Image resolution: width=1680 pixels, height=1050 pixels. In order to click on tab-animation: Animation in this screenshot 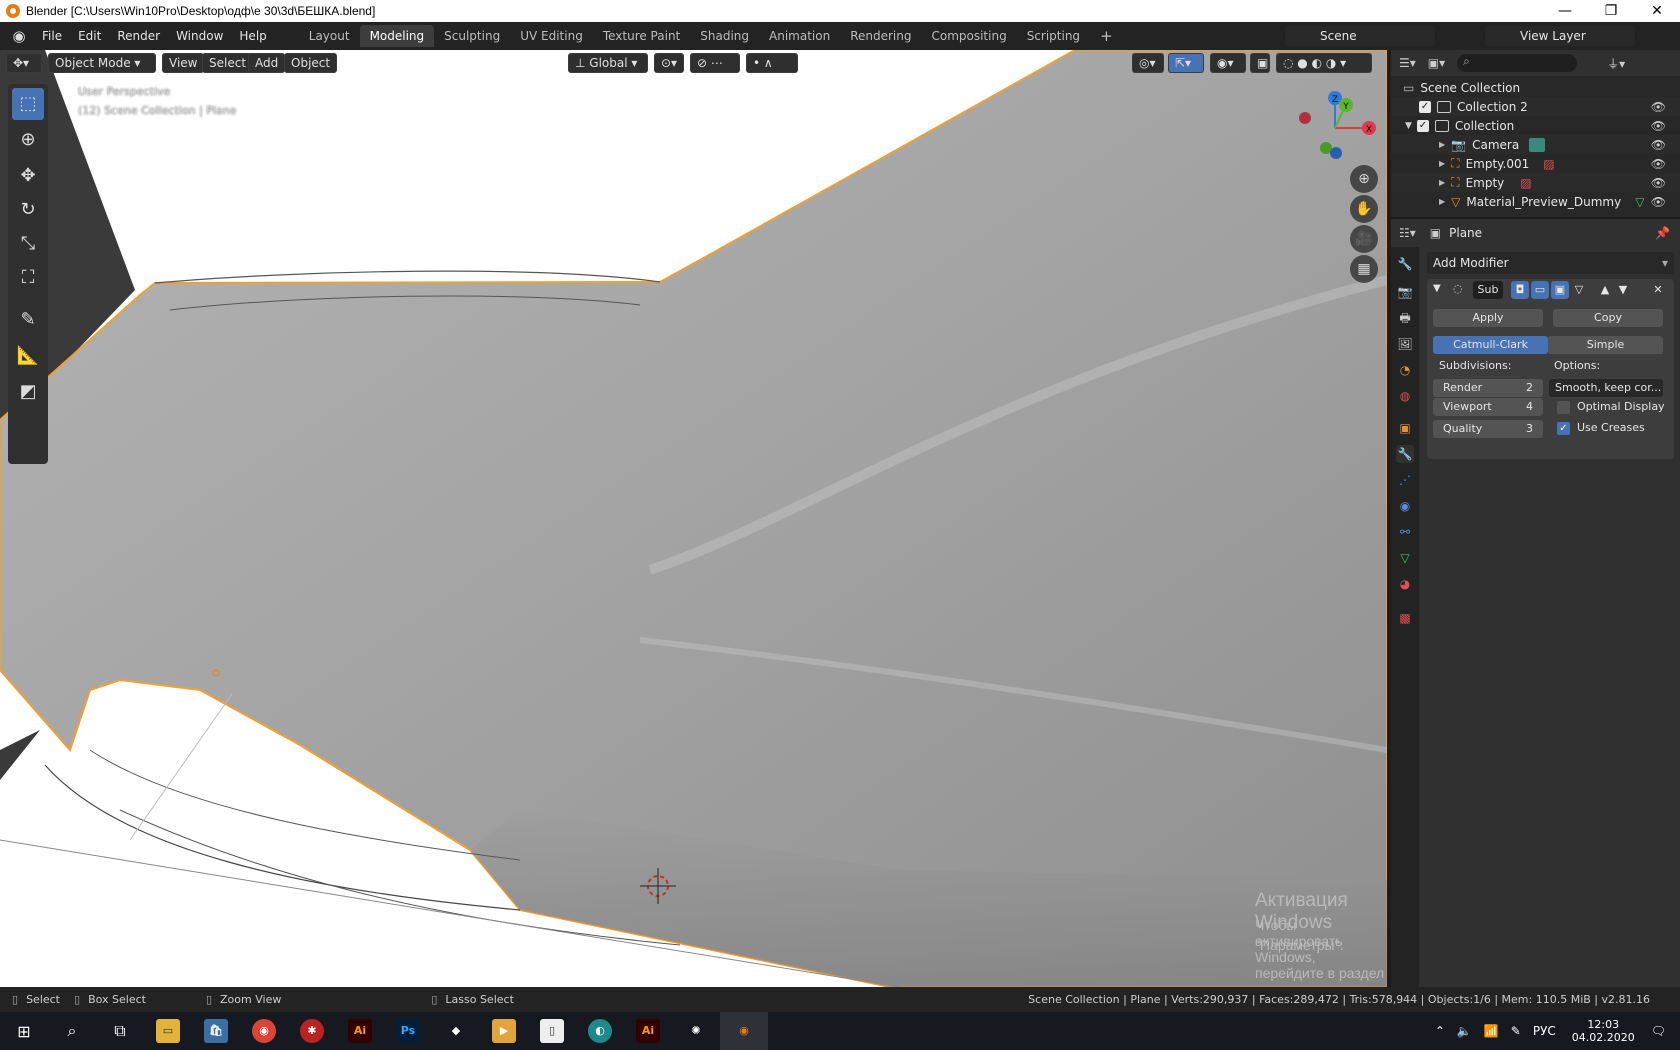, I will do `click(799, 36)`.